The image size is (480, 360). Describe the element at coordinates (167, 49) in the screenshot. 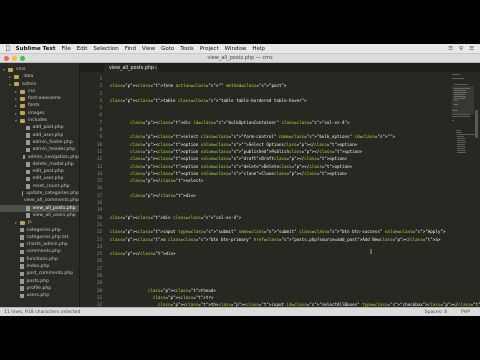

I see `menu-goto: Goto` at that location.